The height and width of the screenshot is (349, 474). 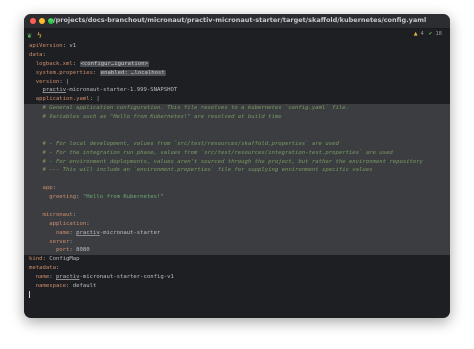 What do you see at coordinates (237, 99) in the screenshot?
I see `code-line: application.yaml: |` at bounding box center [237, 99].